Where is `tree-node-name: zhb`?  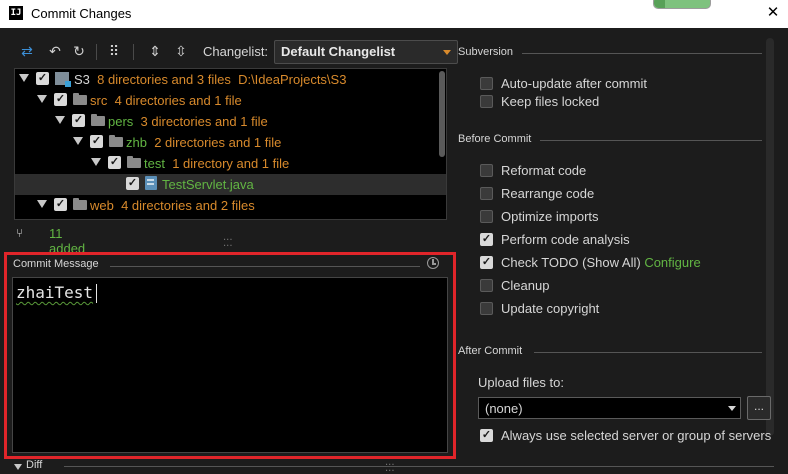 tree-node-name: zhb is located at coordinates (136, 142).